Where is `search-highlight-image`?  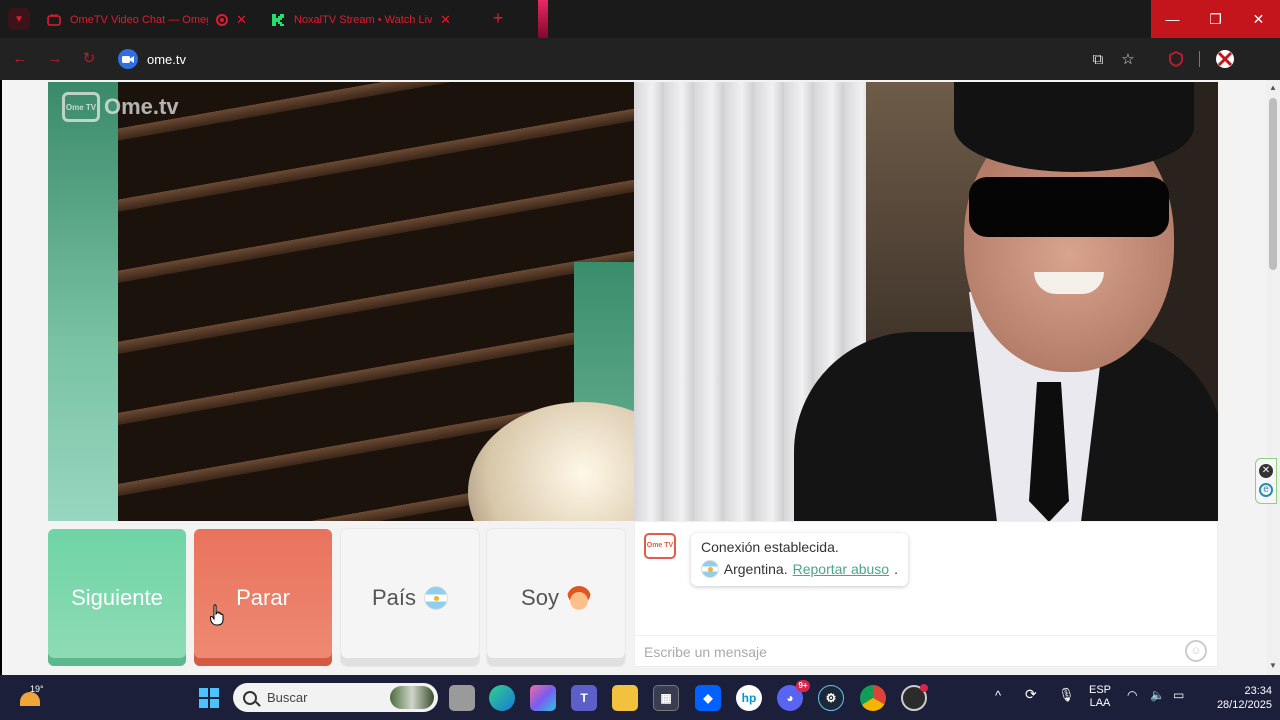
search-highlight-image is located at coordinates (412, 697).